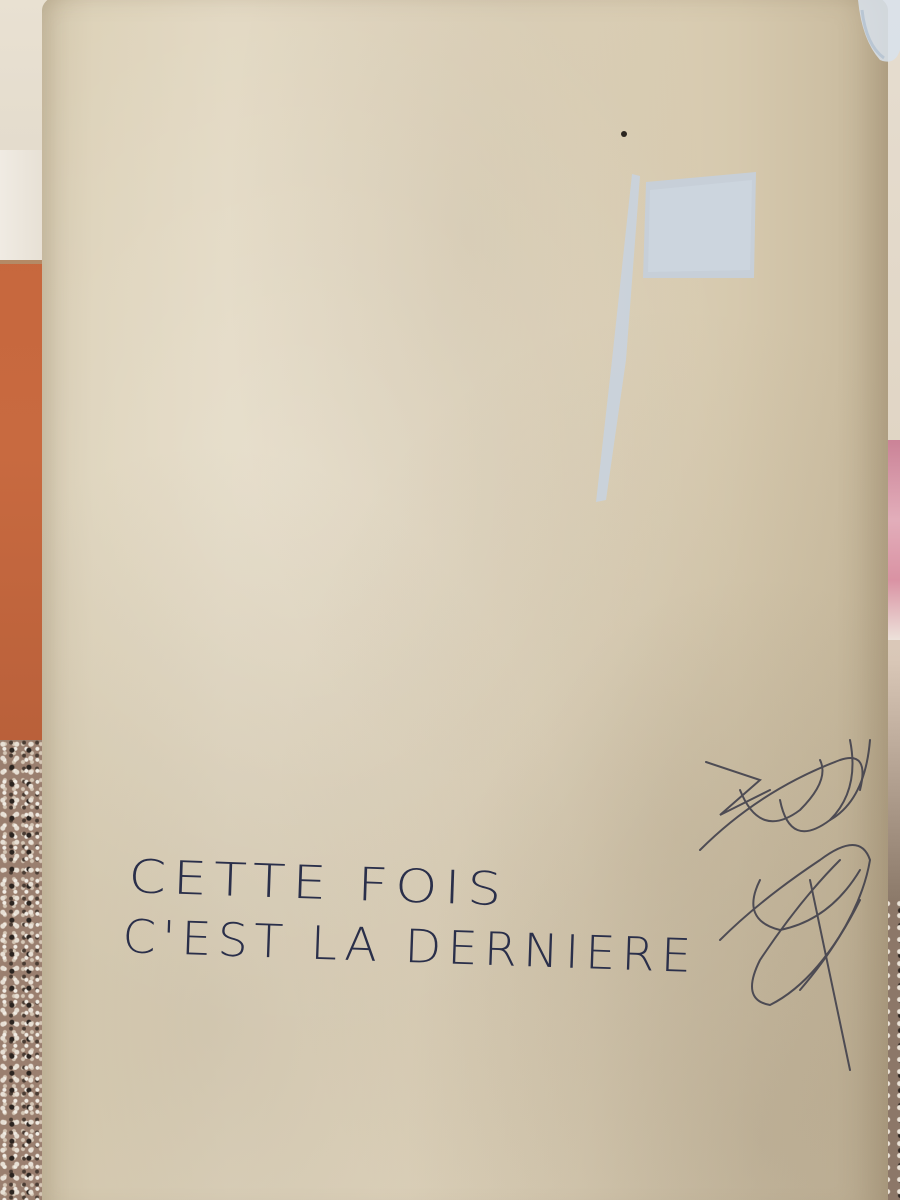  What do you see at coordinates (785, 905) in the screenshot?
I see `scribble-tag` at bounding box center [785, 905].